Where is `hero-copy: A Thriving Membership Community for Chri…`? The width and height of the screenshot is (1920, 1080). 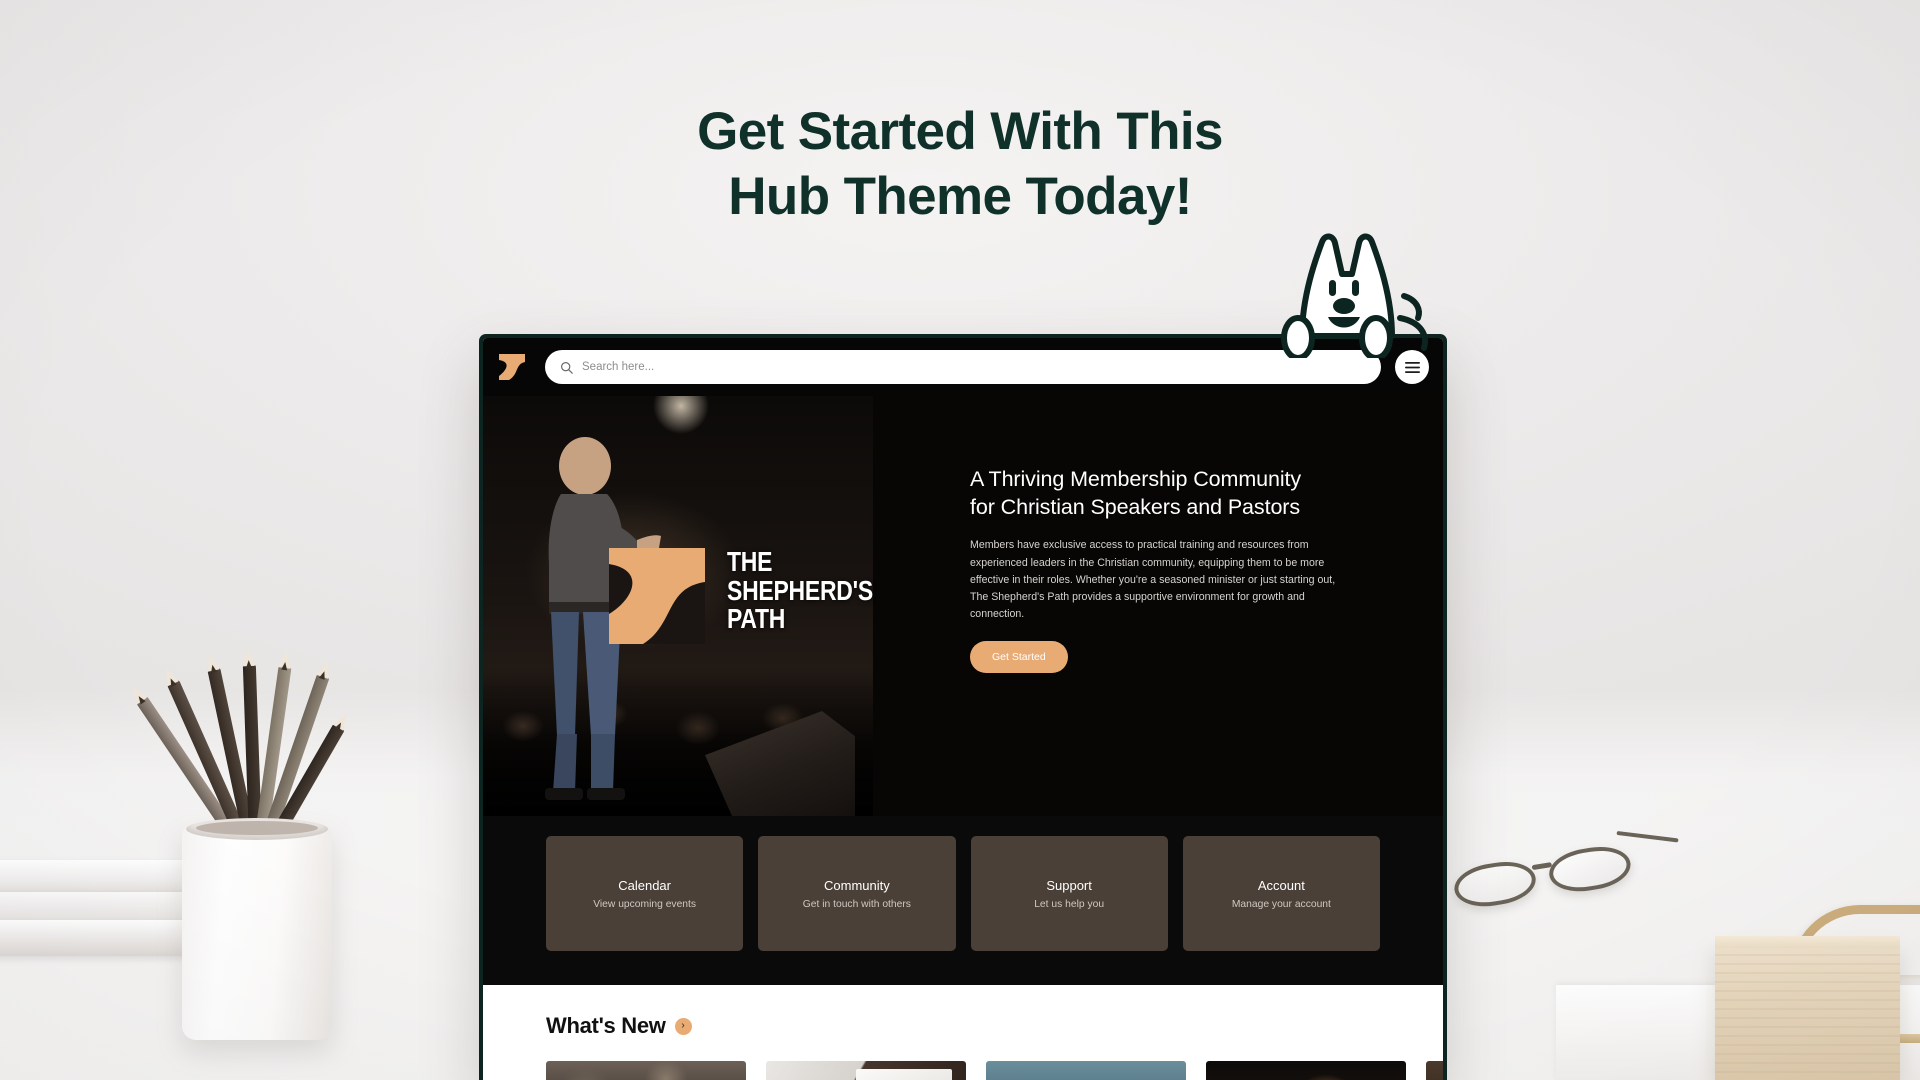 hero-copy: A Thriving Membership Community for Chri… is located at coordinates (1170, 570).